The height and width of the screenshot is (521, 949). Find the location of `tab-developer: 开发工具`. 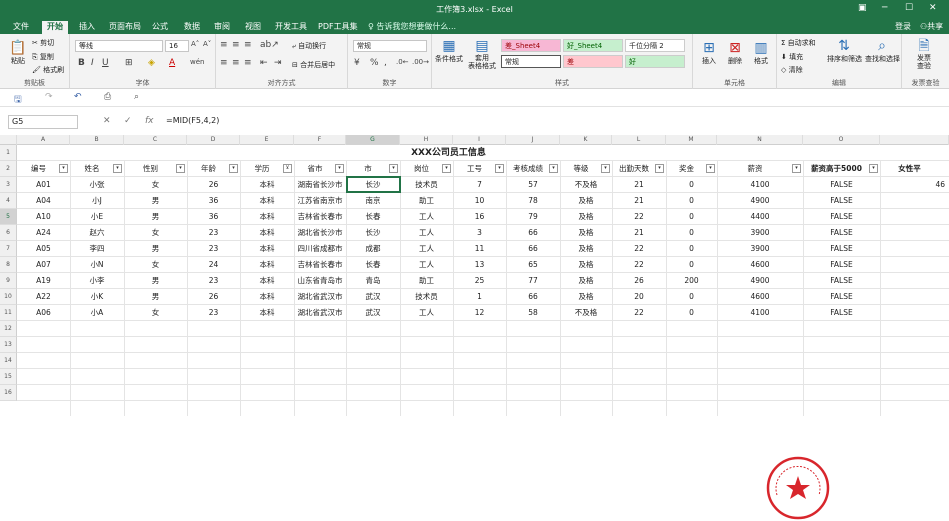

tab-developer: 开发工具 is located at coordinates (291, 27).